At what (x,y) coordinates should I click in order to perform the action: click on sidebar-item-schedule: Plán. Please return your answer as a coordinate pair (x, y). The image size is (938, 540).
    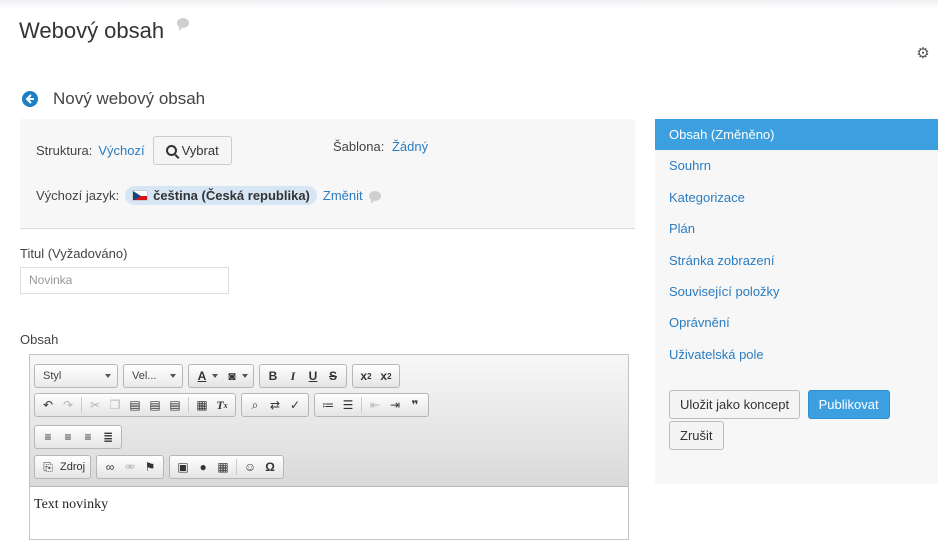
    Looking at the image, I should click on (796, 228).